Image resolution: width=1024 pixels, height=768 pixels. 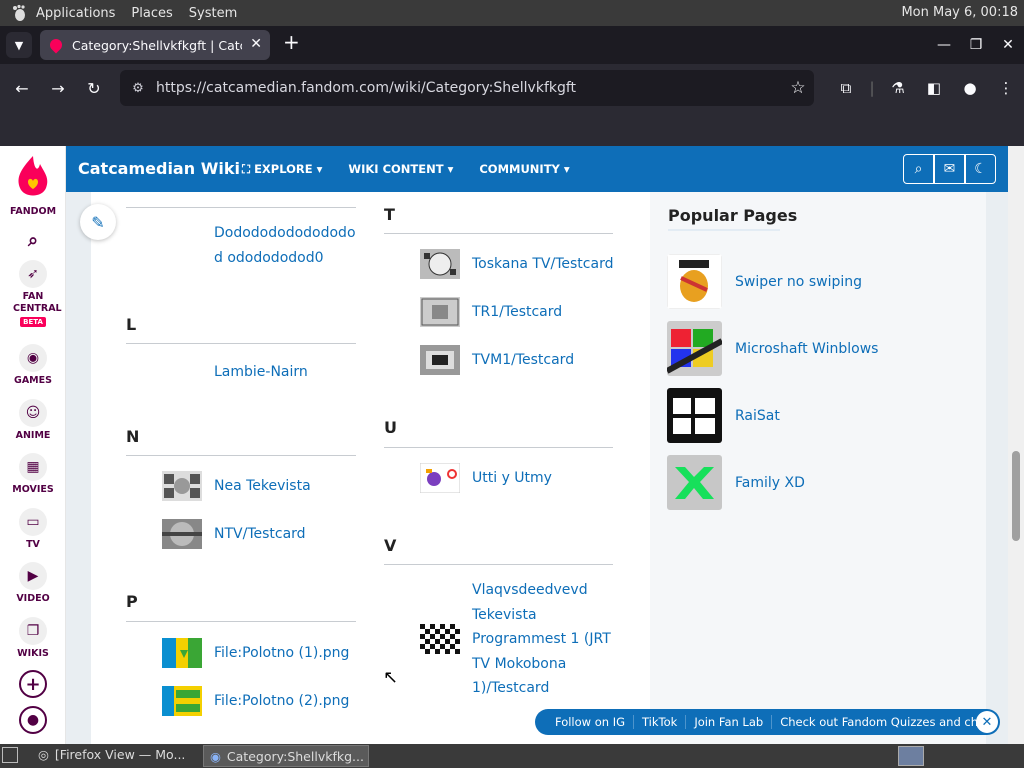 I want to click on fandom-logo-icon, so click(x=33, y=177).